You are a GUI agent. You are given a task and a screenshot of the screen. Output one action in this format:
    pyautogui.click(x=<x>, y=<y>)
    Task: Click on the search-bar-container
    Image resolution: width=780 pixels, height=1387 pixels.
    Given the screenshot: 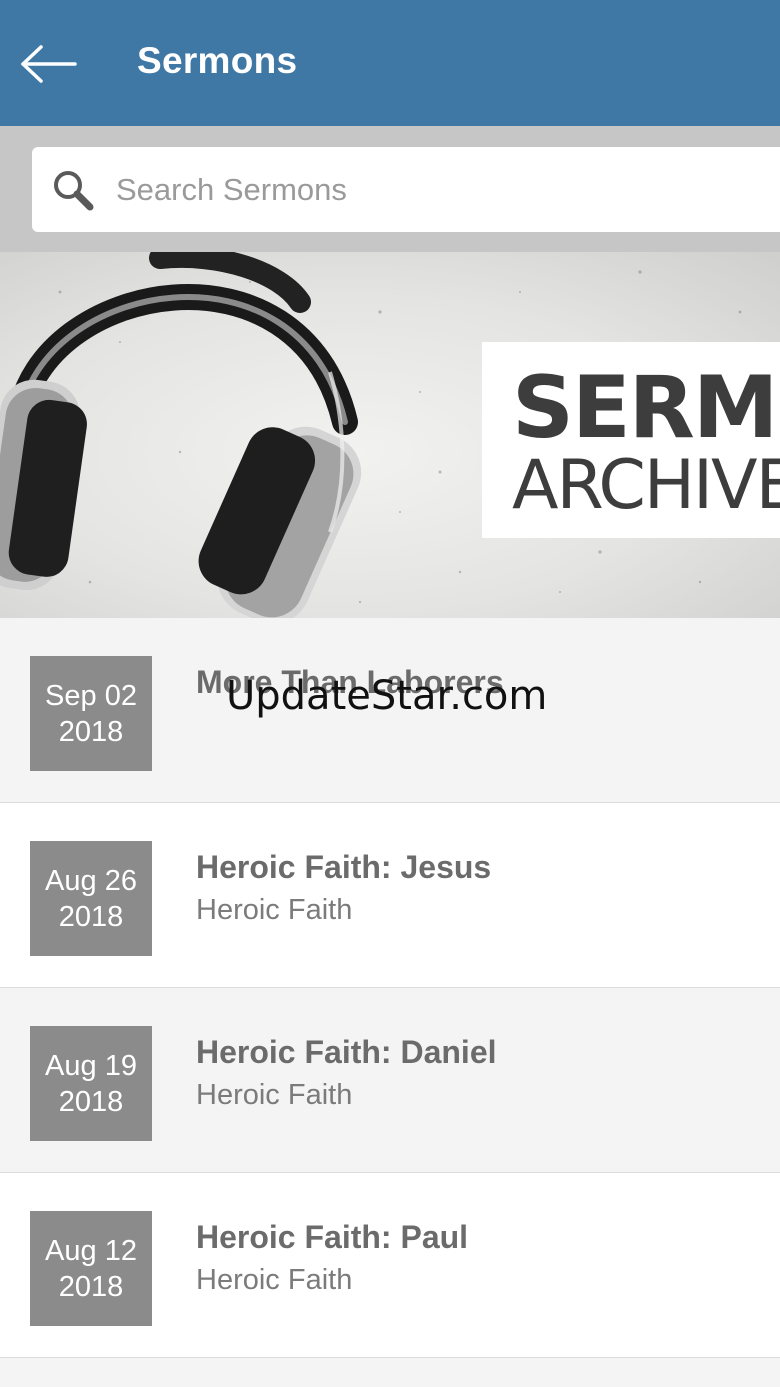 What is the action you would take?
    pyautogui.click(x=390, y=189)
    